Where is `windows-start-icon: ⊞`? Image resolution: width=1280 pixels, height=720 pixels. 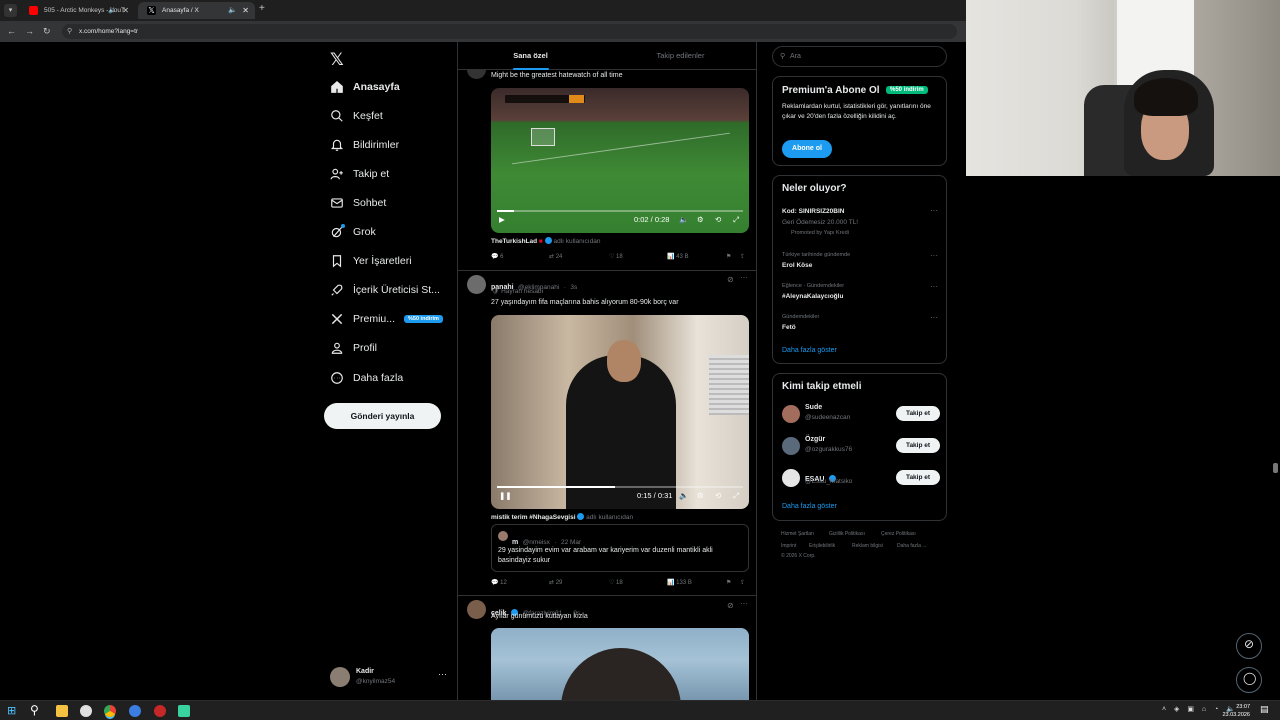
windows-start-icon: ⊞ is located at coordinates (11, 710).